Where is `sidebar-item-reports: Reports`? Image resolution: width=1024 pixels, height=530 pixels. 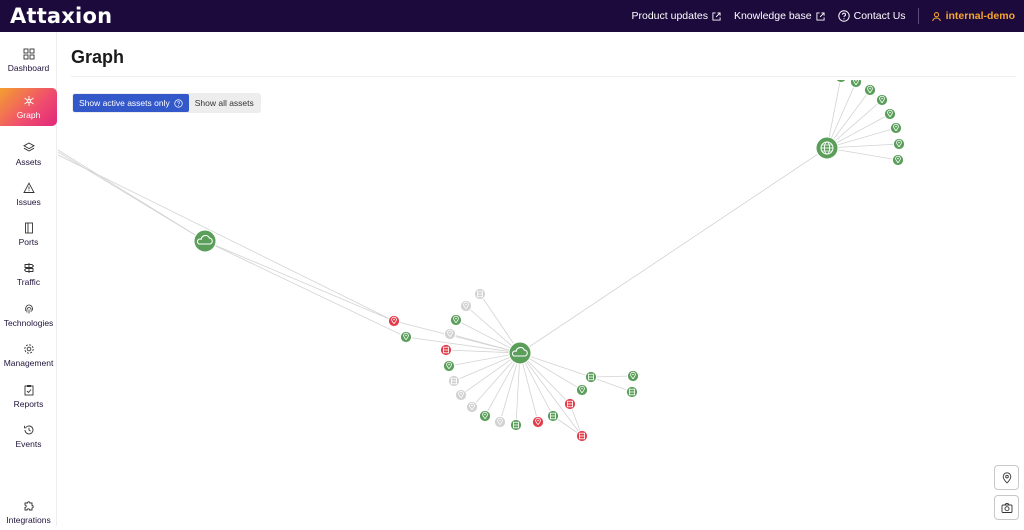
sidebar-item-reports: Reports is located at coordinates (28, 396).